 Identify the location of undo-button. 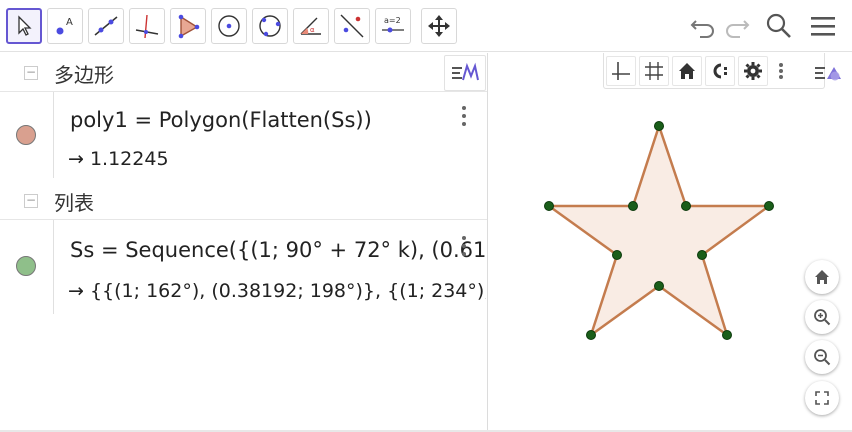
(703, 26).